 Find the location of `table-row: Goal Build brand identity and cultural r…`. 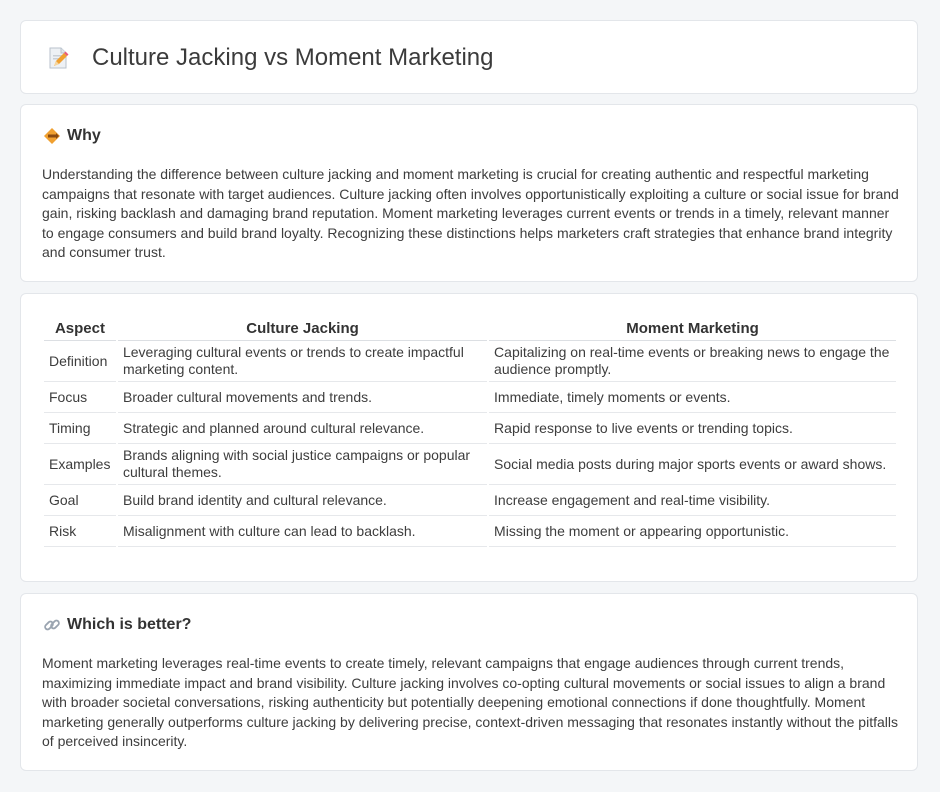

table-row: Goal Build brand identity and cultural r… is located at coordinates (470, 500).